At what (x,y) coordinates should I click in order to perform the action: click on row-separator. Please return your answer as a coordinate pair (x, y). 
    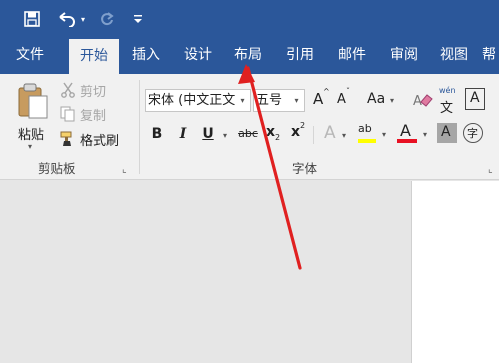
    Looking at the image, I should click on (313, 135).